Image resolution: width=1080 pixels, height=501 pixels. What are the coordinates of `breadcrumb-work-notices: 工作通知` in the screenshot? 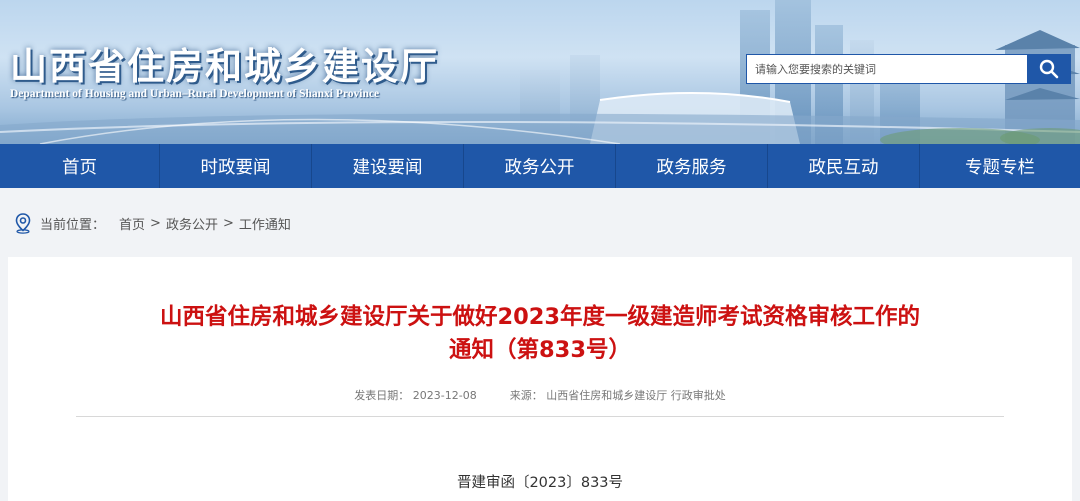 It's located at (265, 223).